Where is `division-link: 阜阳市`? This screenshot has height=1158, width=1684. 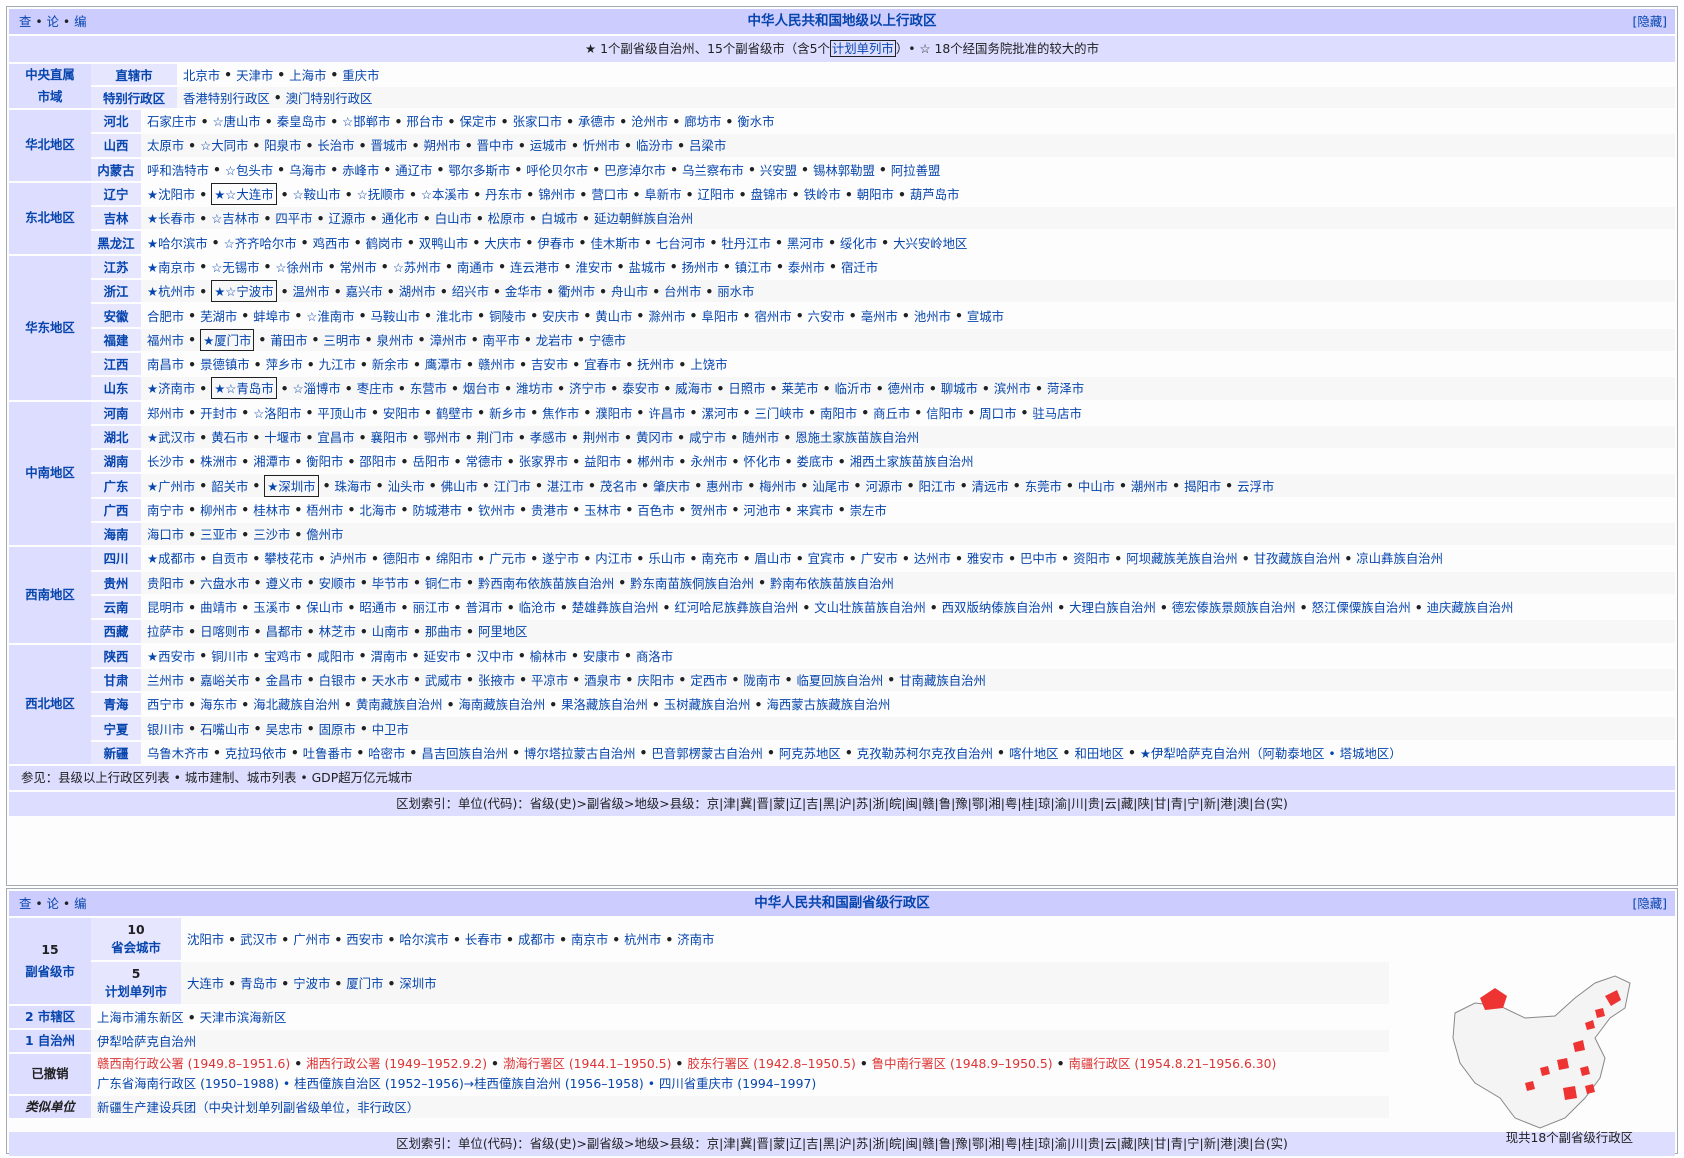
division-link: 阜阳市 is located at coordinates (719, 316).